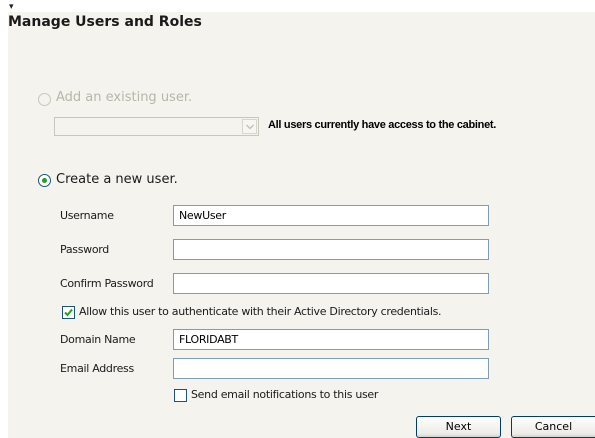  What do you see at coordinates (84, 249) in the screenshot?
I see `password-label: Password` at bounding box center [84, 249].